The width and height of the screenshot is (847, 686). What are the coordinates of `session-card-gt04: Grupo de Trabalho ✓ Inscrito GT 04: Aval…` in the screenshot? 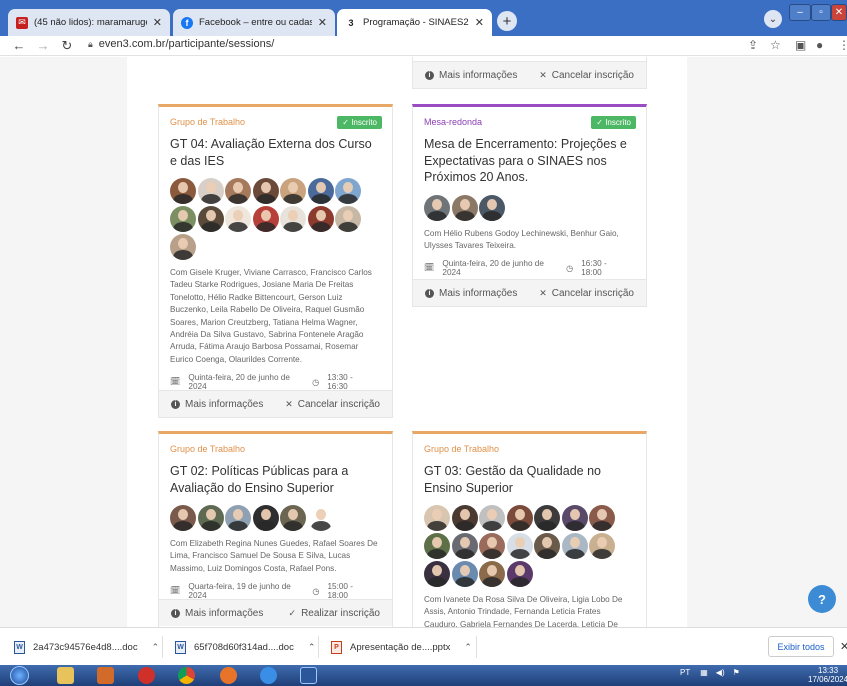 It's located at (275, 261).